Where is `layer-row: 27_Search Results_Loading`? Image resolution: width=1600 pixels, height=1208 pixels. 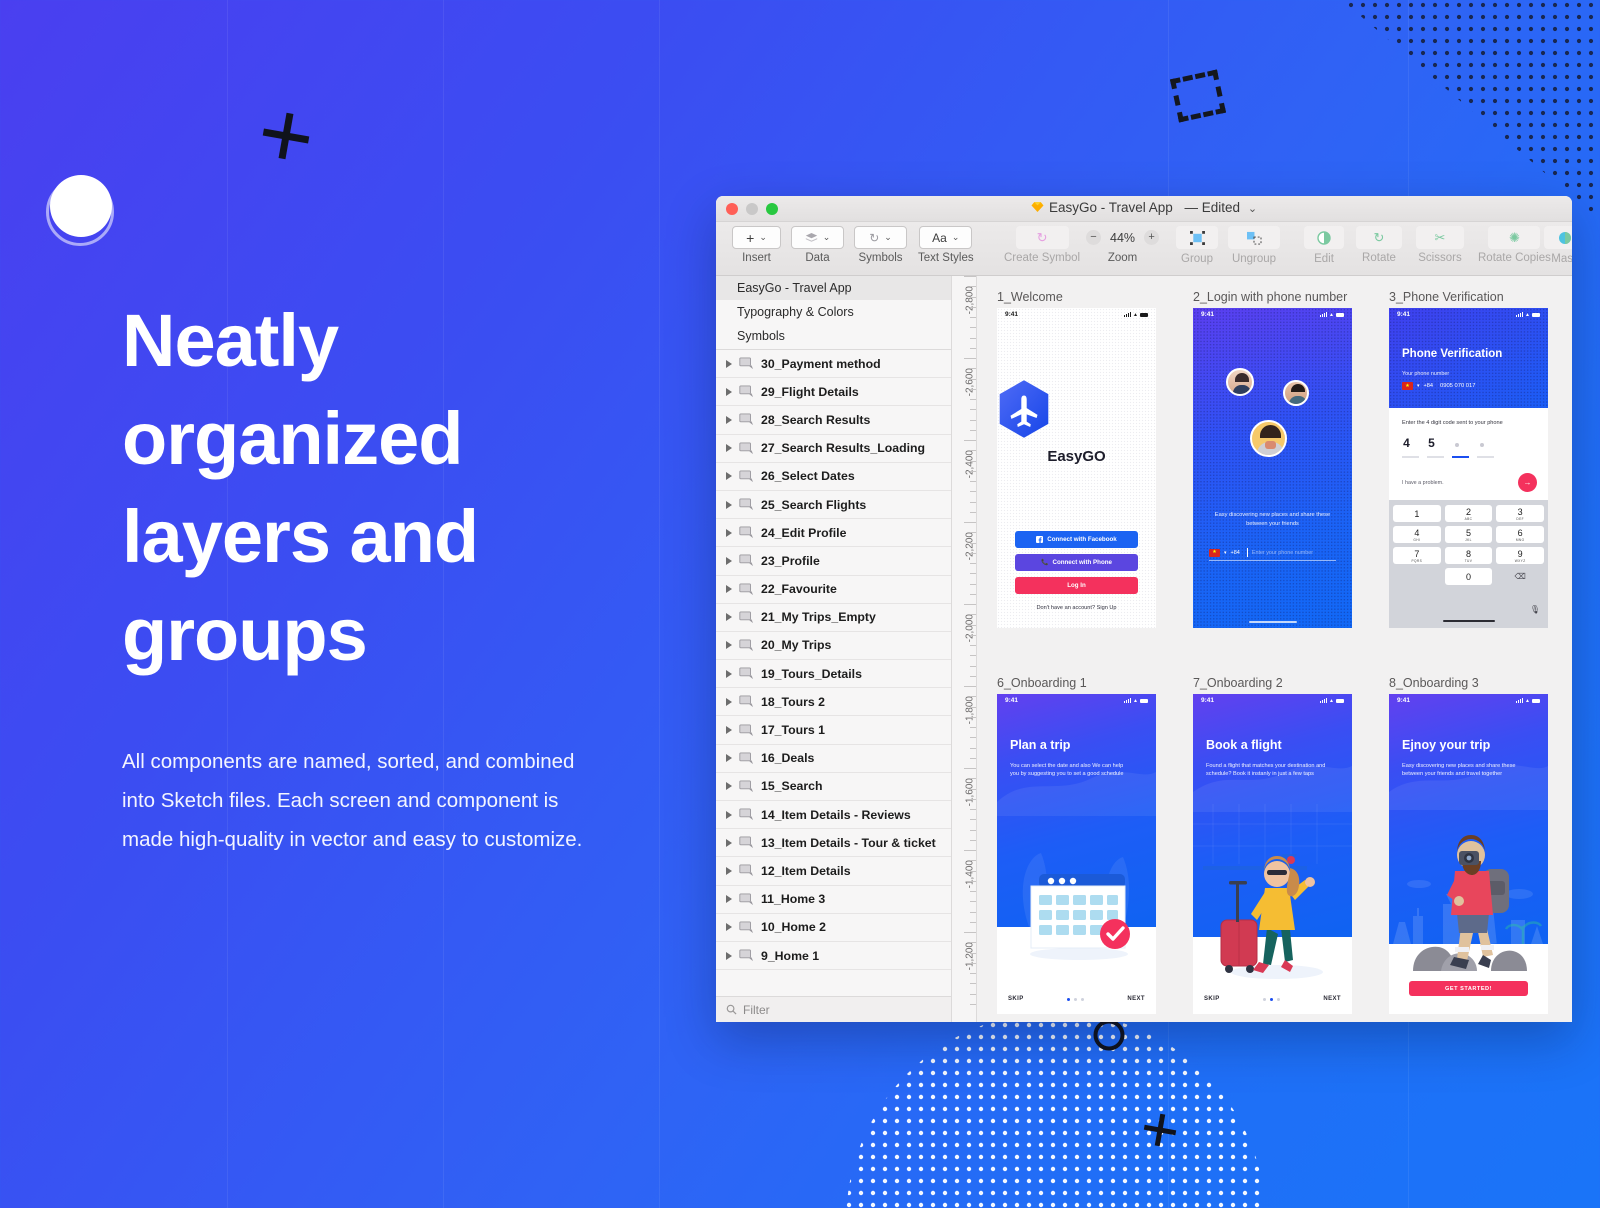 layer-row: 27_Search Results_Loading is located at coordinates (833, 449).